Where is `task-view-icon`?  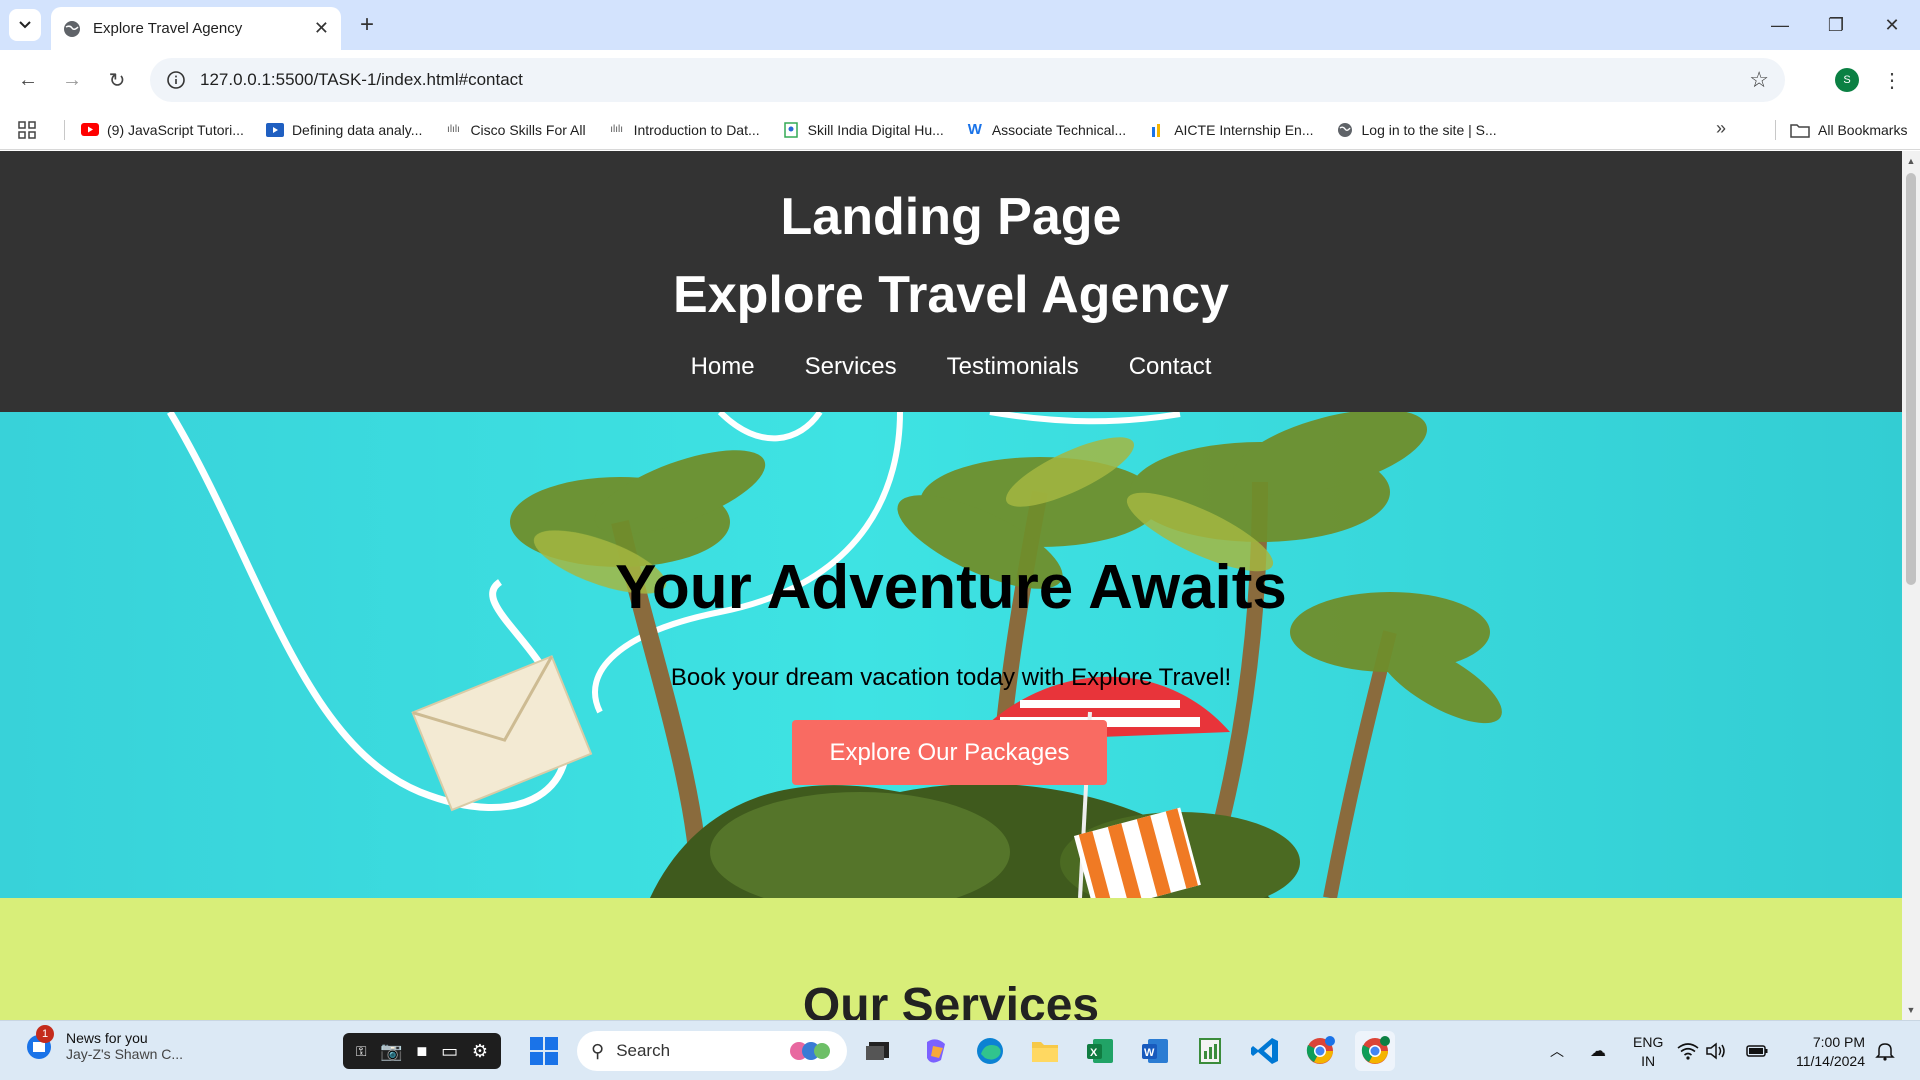
task-view-icon is located at coordinates (878, 1051).